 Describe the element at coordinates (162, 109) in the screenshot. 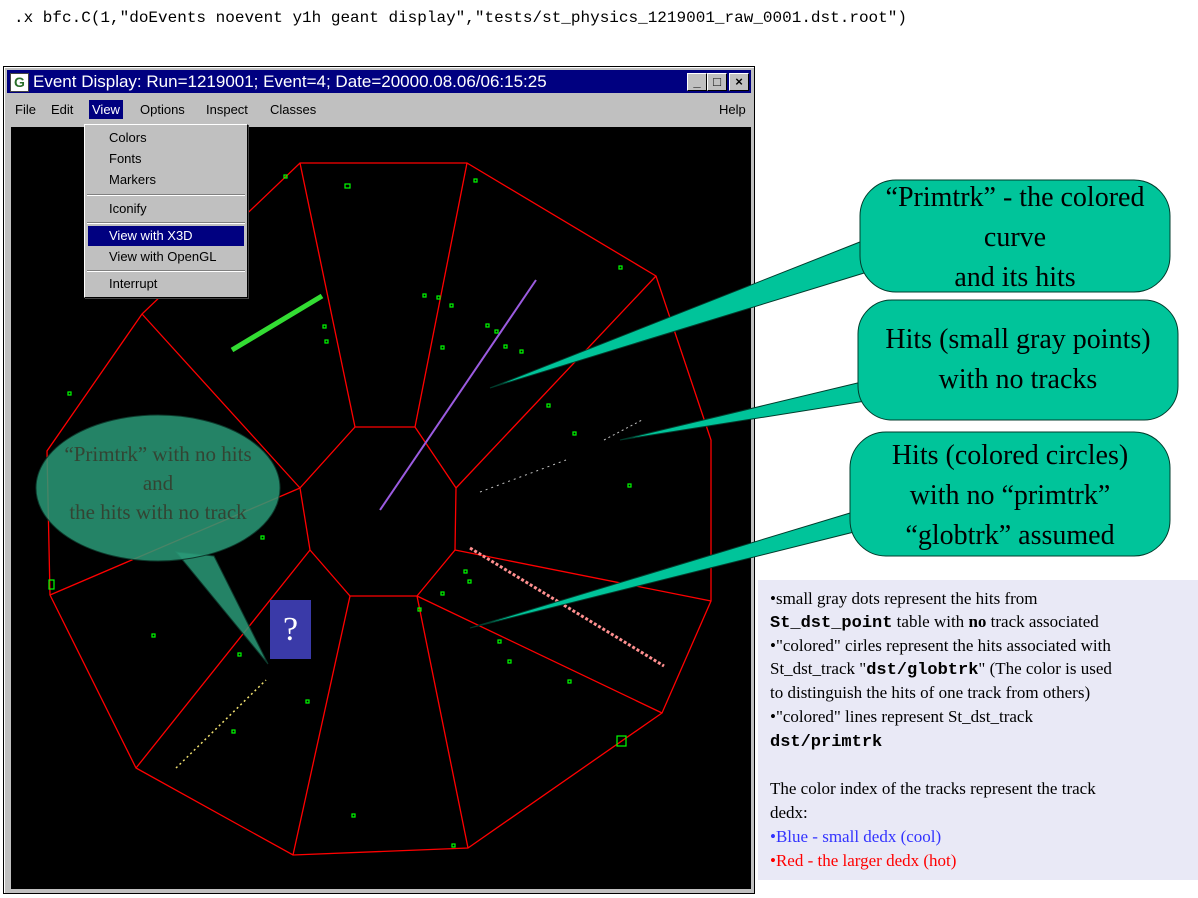

I see `menu-options: Options` at that location.